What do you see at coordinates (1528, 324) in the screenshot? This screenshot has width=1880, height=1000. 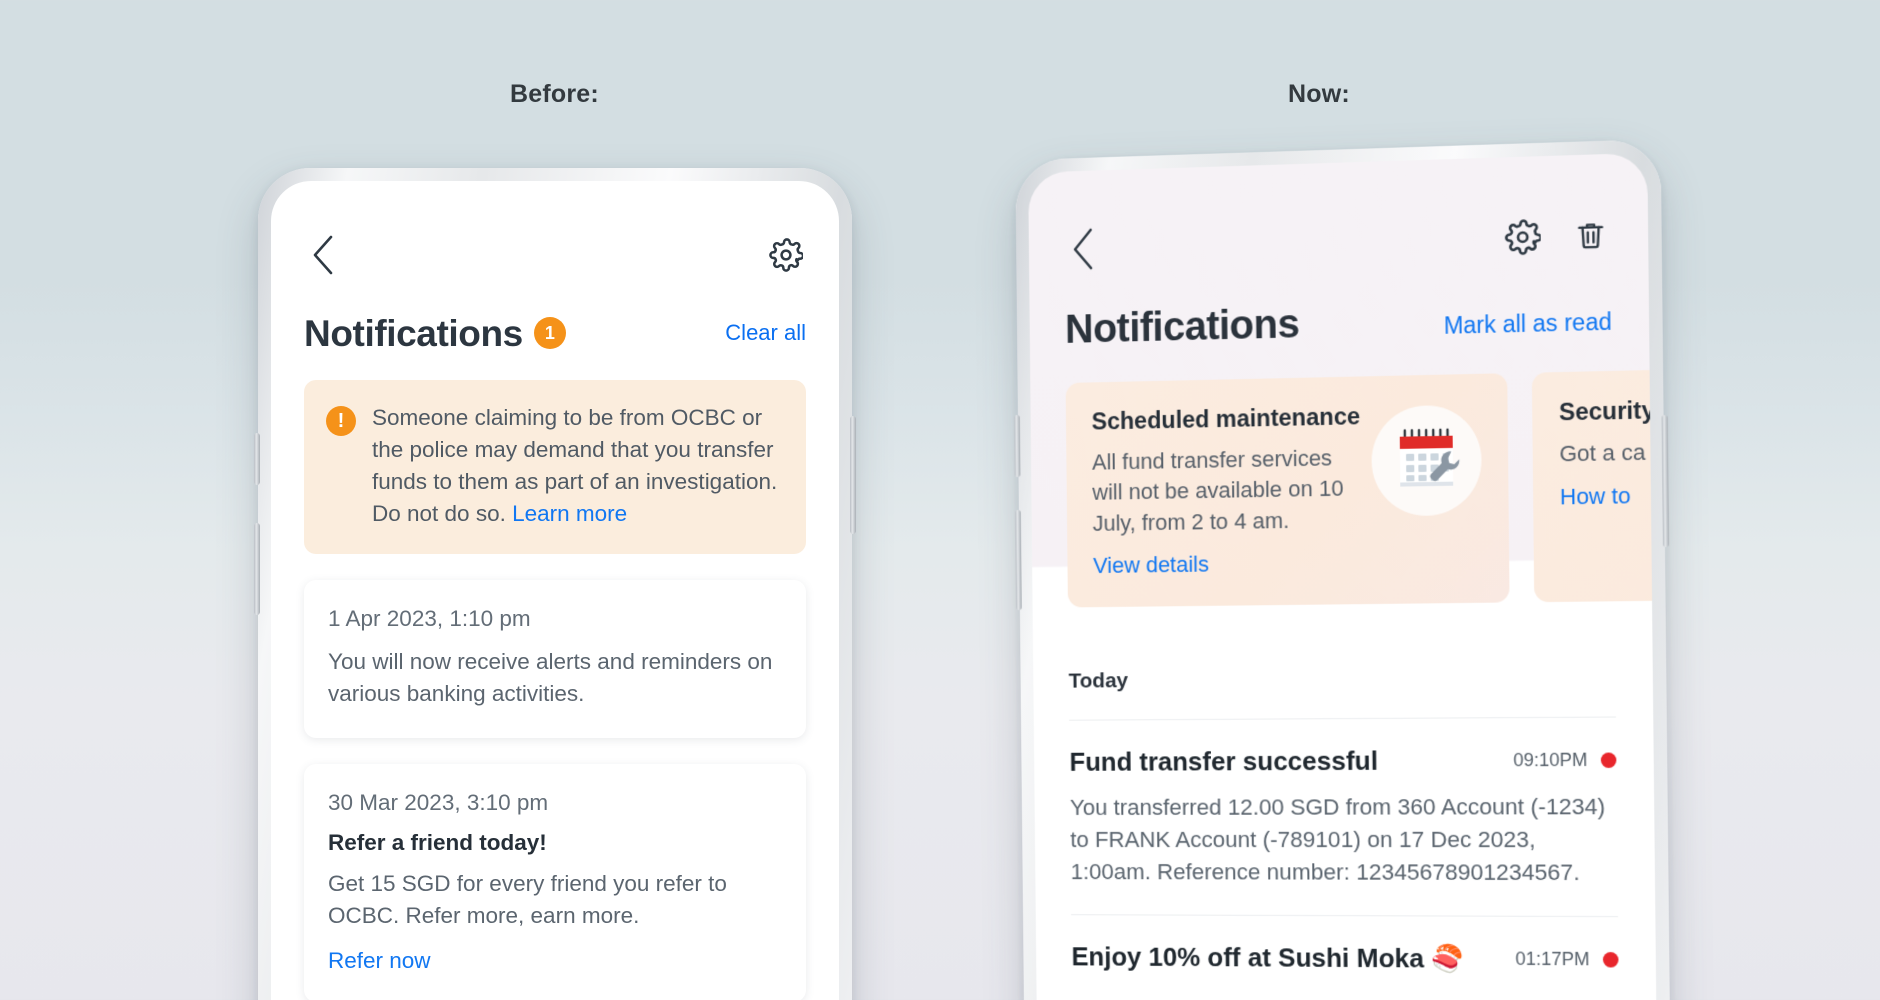 I see `mark-all-as-read-button: Mark all as read` at bounding box center [1528, 324].